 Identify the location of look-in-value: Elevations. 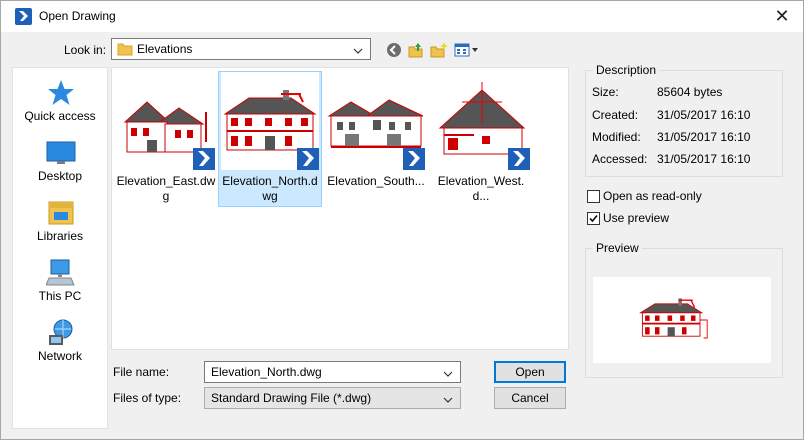
(165, 49).